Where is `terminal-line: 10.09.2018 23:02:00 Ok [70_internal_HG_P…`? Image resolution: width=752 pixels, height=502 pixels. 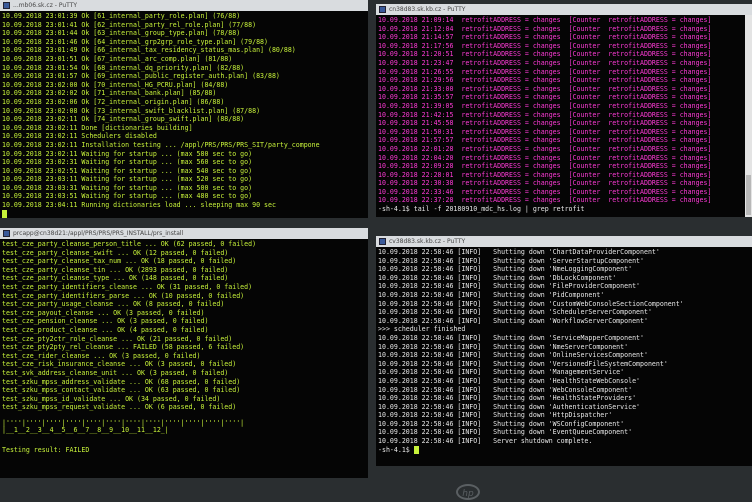
terminal-line: 10.09.2018 23:02:00 Ok [70_internal_HG_P… is located at coordinates (115, 84).